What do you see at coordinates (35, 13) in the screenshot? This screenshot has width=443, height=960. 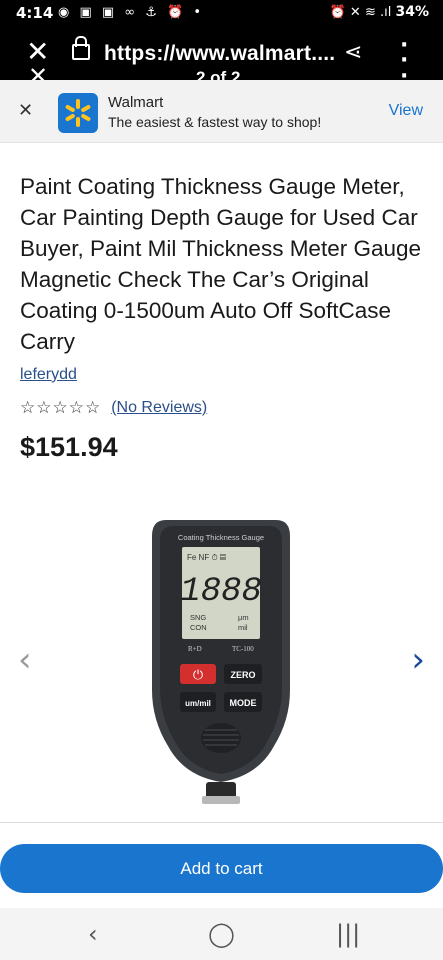 I see `clock: 4:14` at bounding box center [35, 13].